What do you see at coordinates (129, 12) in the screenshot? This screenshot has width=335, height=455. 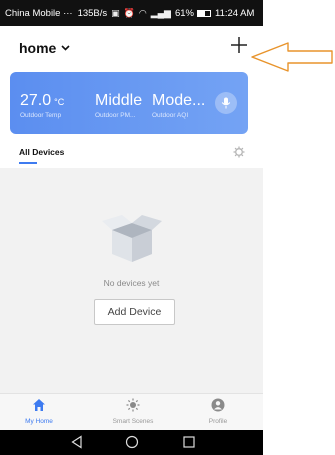 I see `alarm-icon: ⏰` at bounding box center [129, 12].